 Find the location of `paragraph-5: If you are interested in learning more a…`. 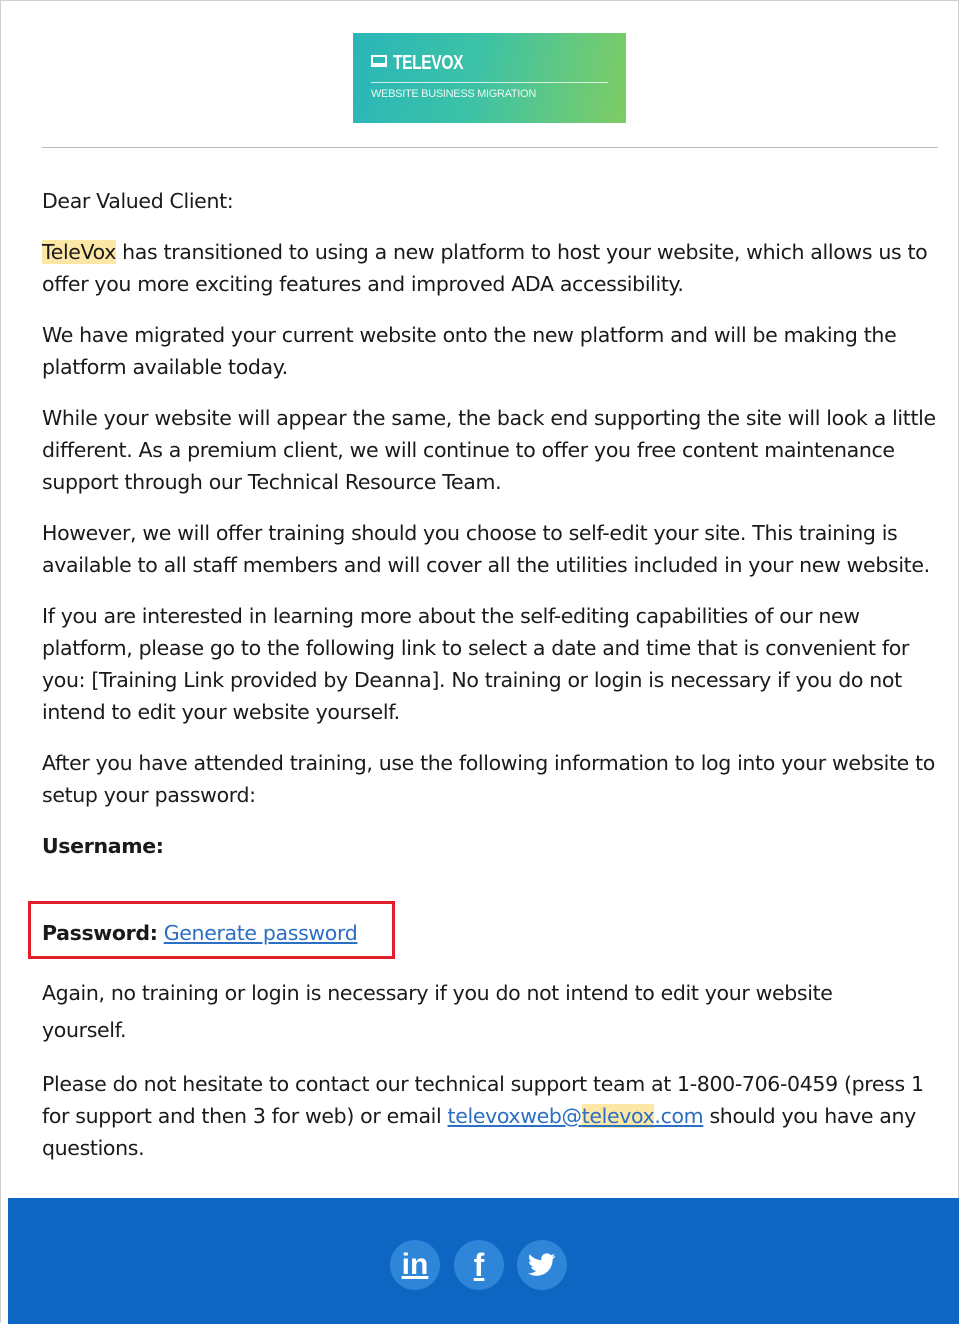

paragraph-5: If you are interested in learning more a… is located at coordinates (475, 664).